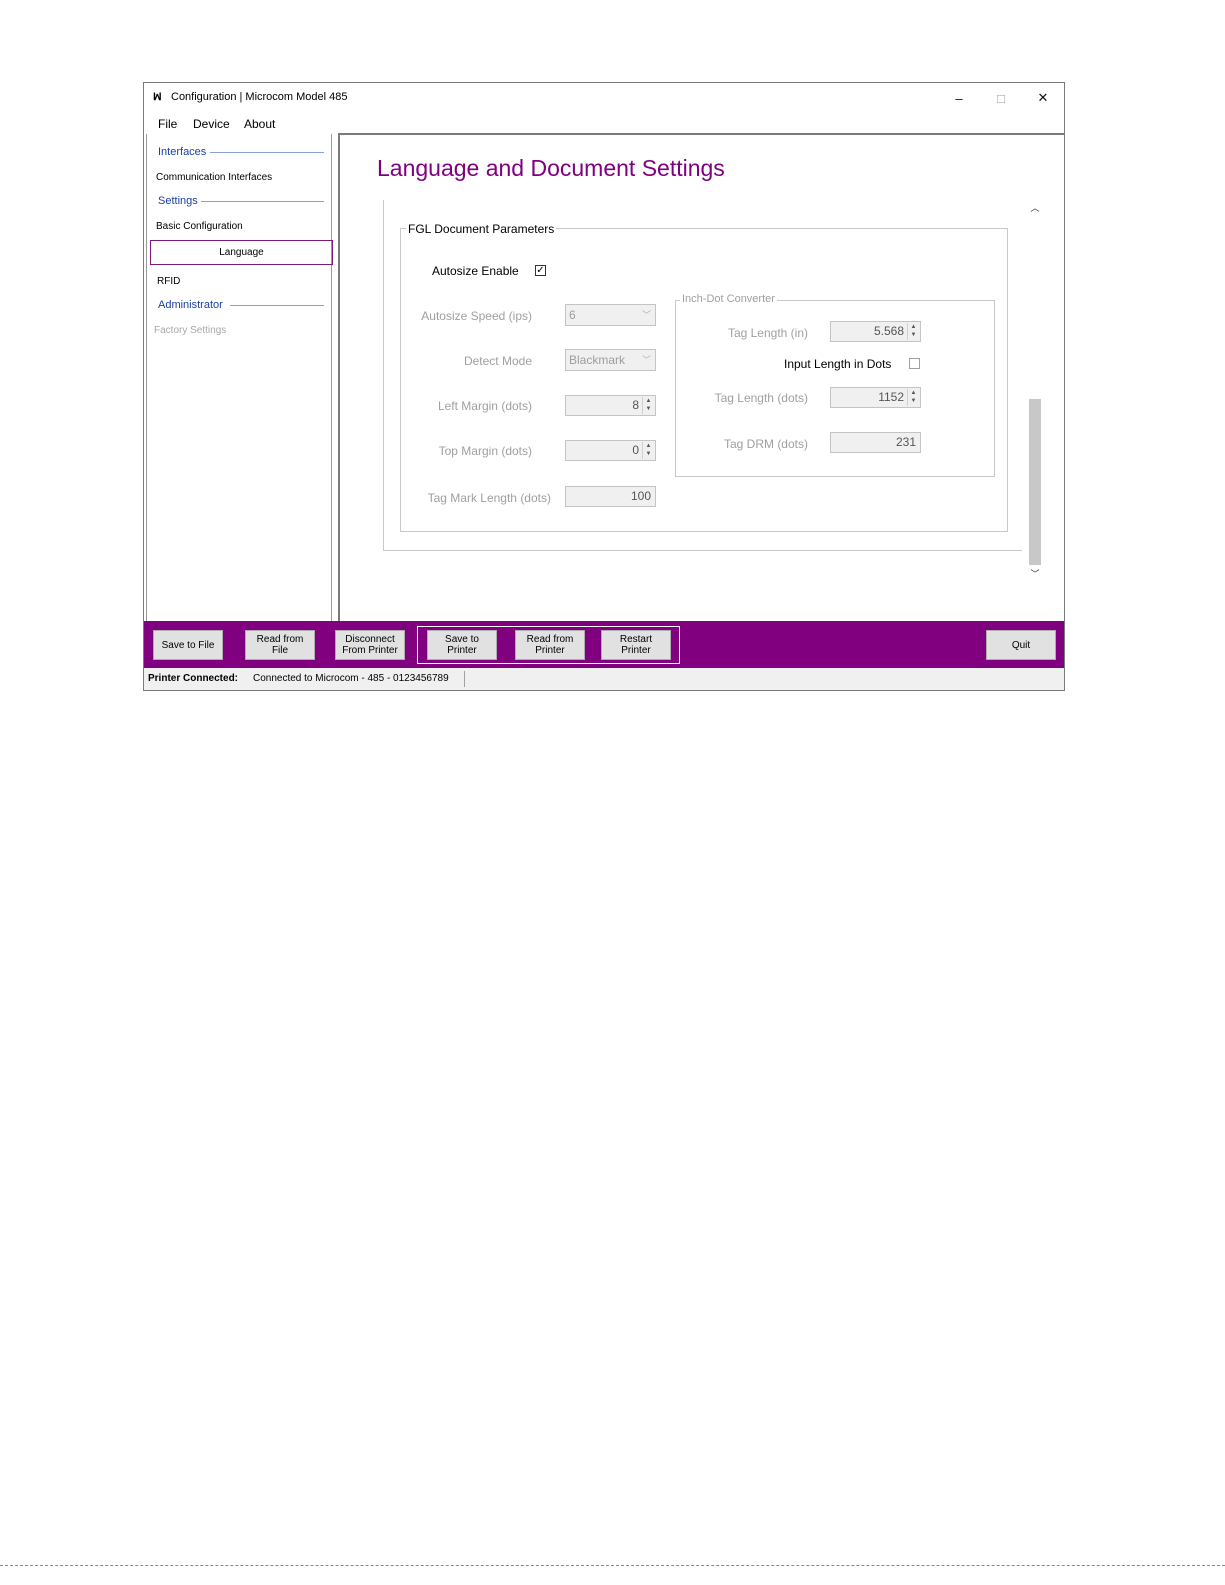 This screenshot has width=1225, height=1585. I want to click on tag-mark-length-field: 100, so click(610, 496).